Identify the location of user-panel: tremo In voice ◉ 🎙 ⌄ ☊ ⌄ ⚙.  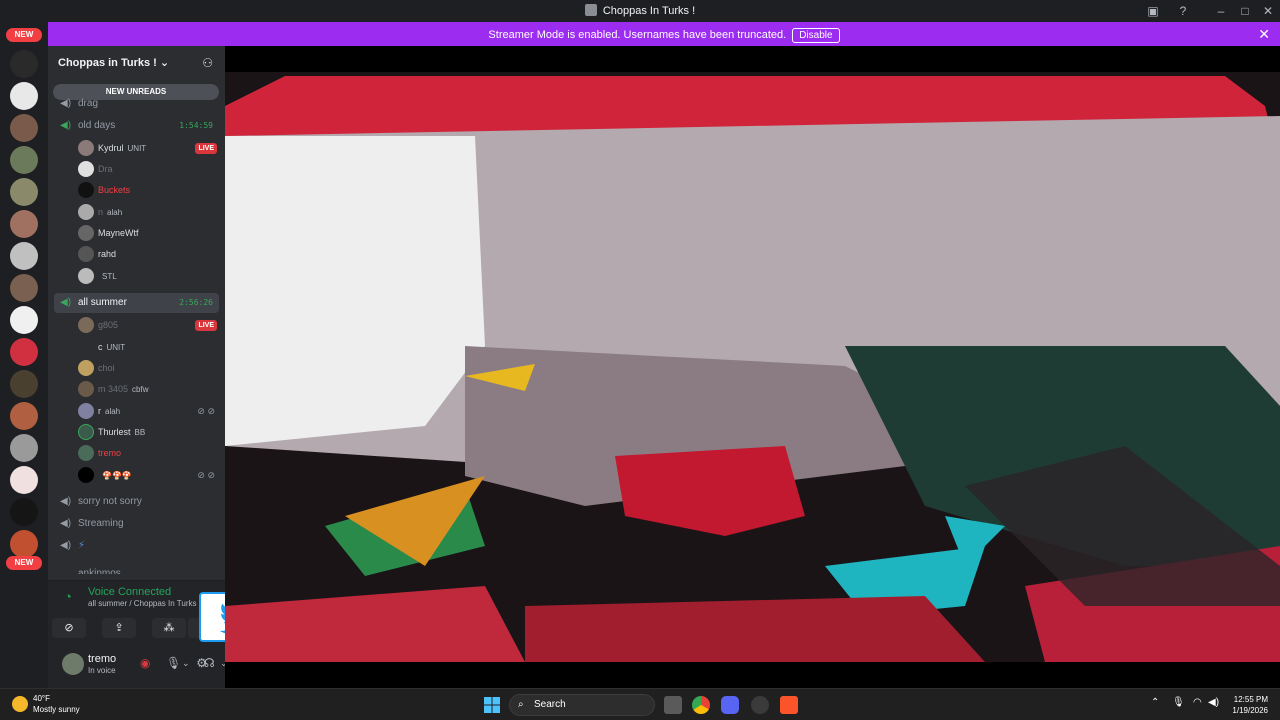
(138, 665).